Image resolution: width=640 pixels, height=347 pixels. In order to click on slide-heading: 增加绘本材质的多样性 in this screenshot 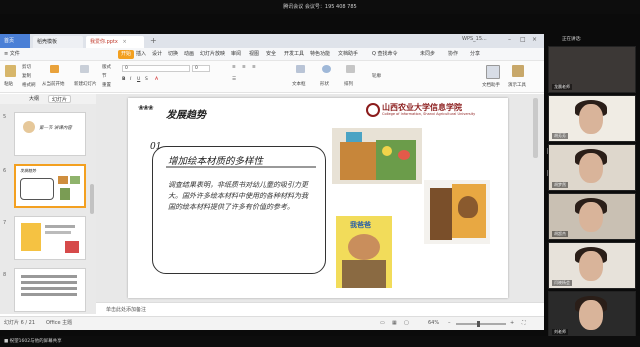, I will do `click(215, 160)`.